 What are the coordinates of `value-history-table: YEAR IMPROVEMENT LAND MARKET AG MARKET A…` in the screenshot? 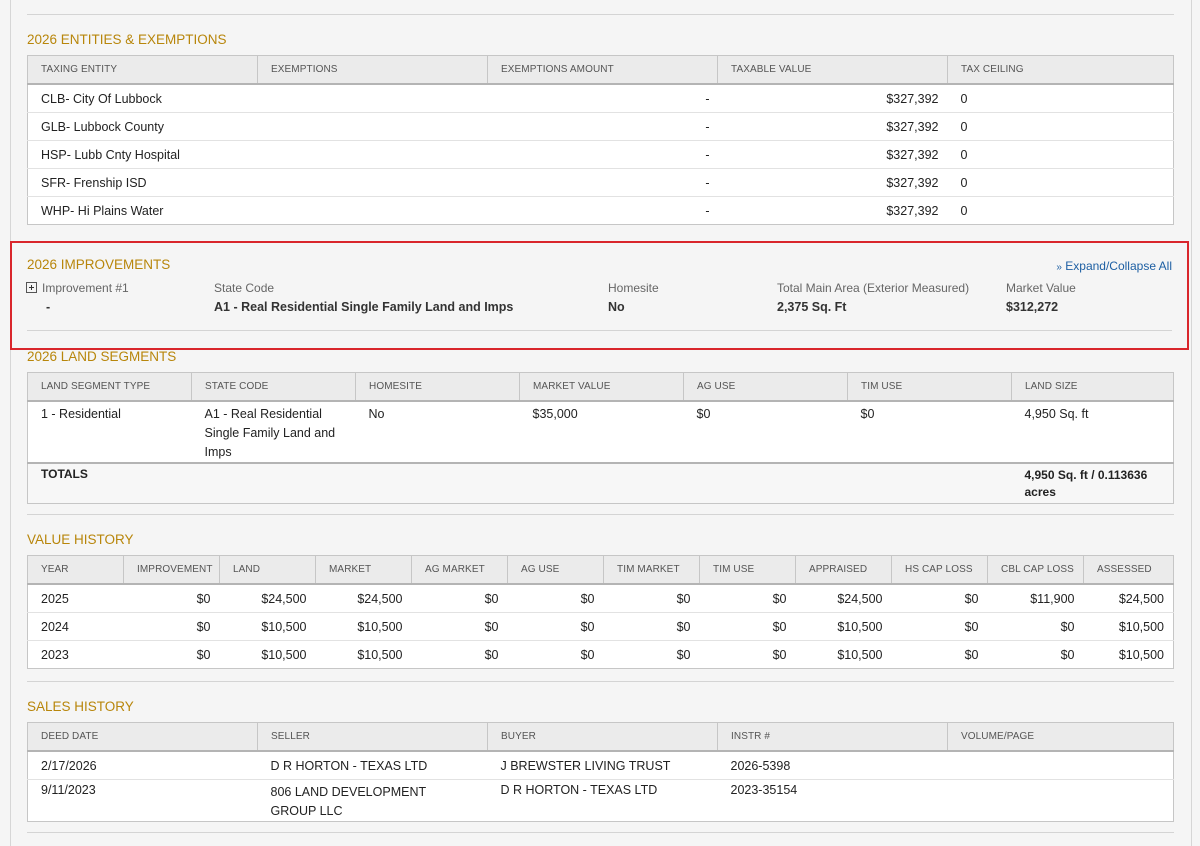 It's located at (600, 612).